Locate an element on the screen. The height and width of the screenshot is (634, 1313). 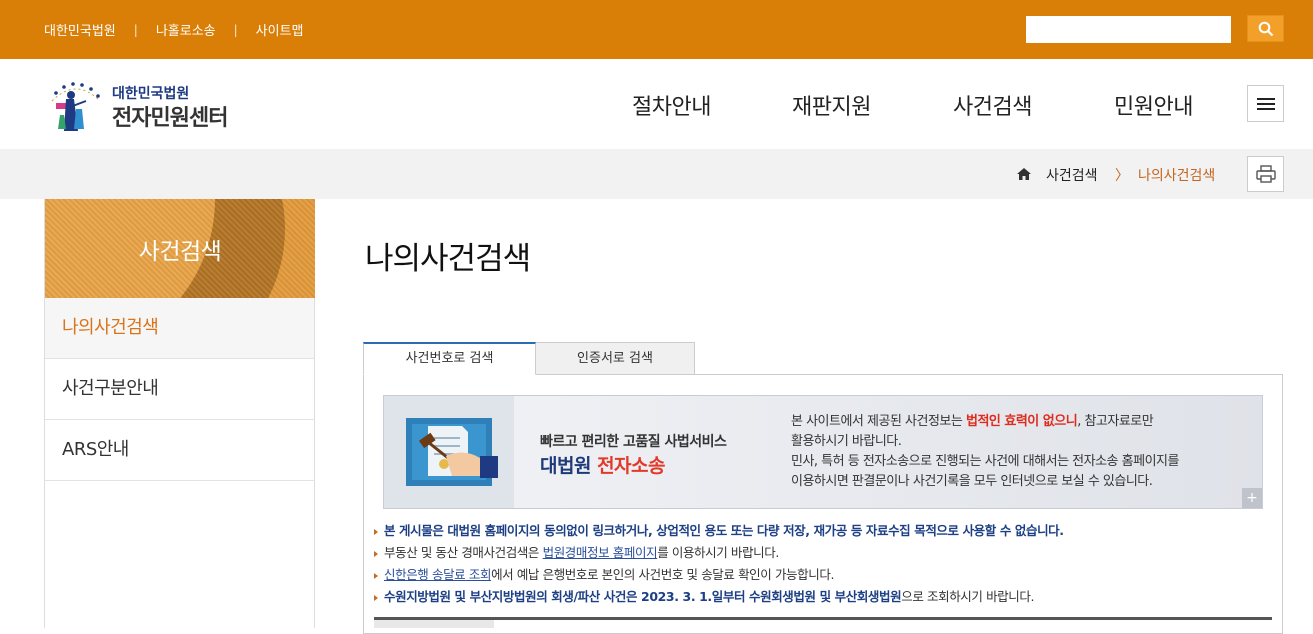
home-icon is located at coordinates (1024, 174).